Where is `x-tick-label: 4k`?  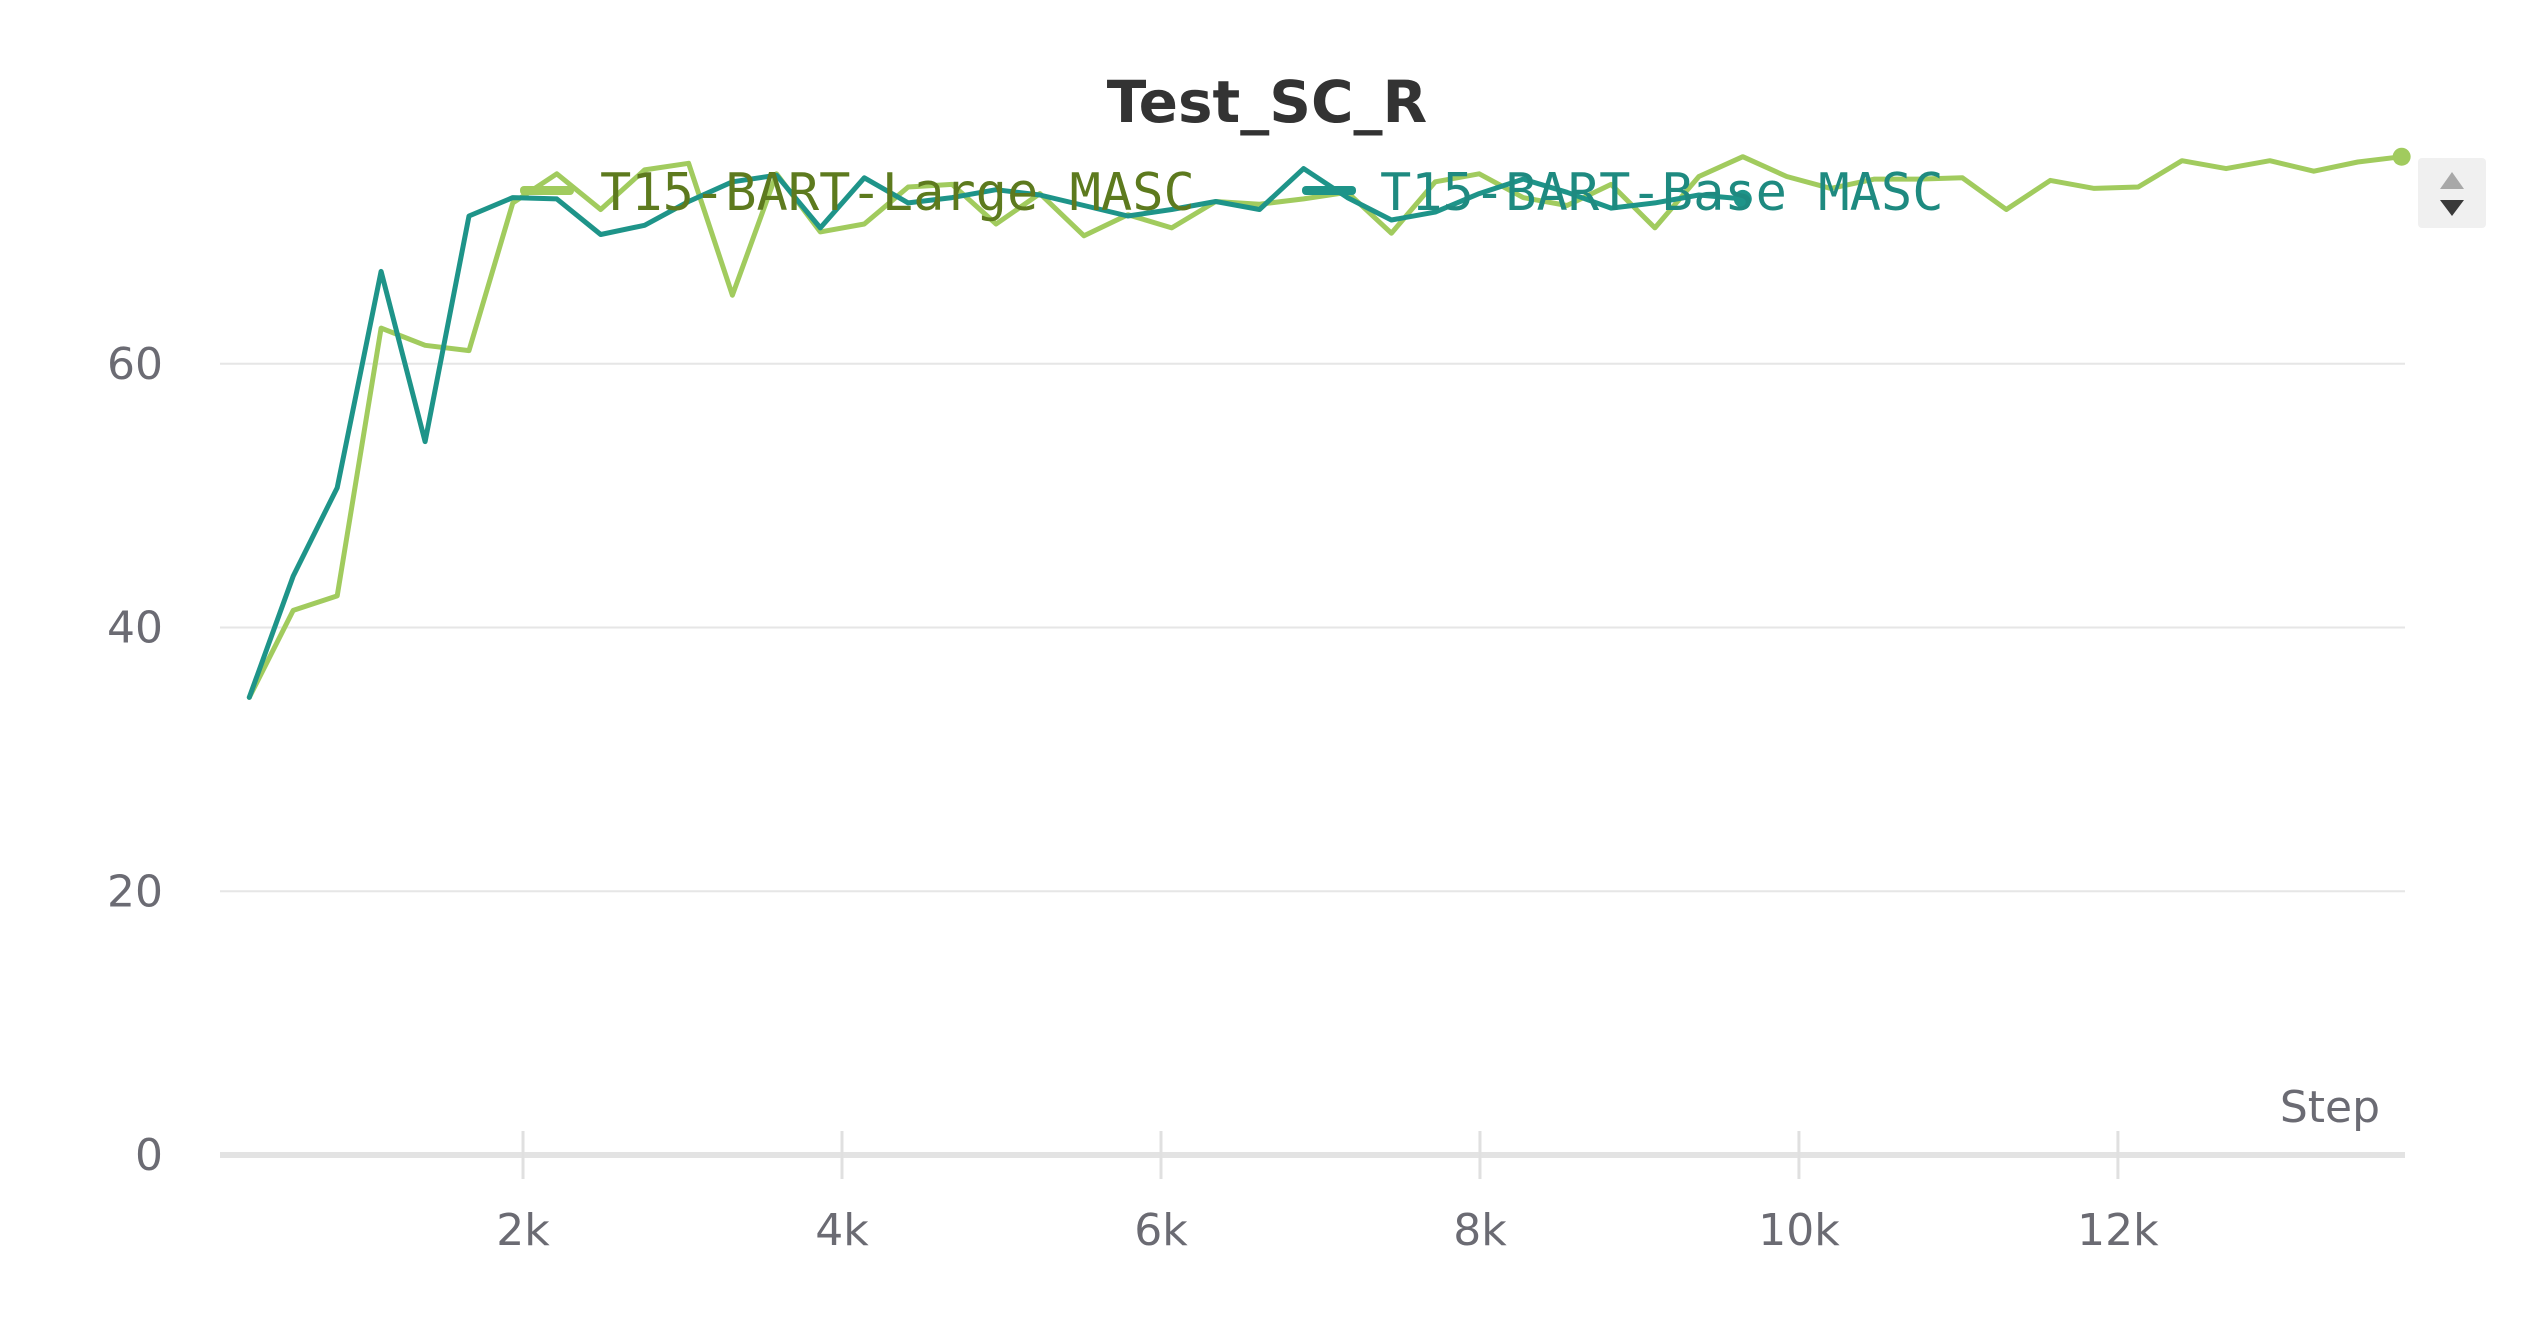
x-tick-label: 4k is located at coordinates (842, 1230).